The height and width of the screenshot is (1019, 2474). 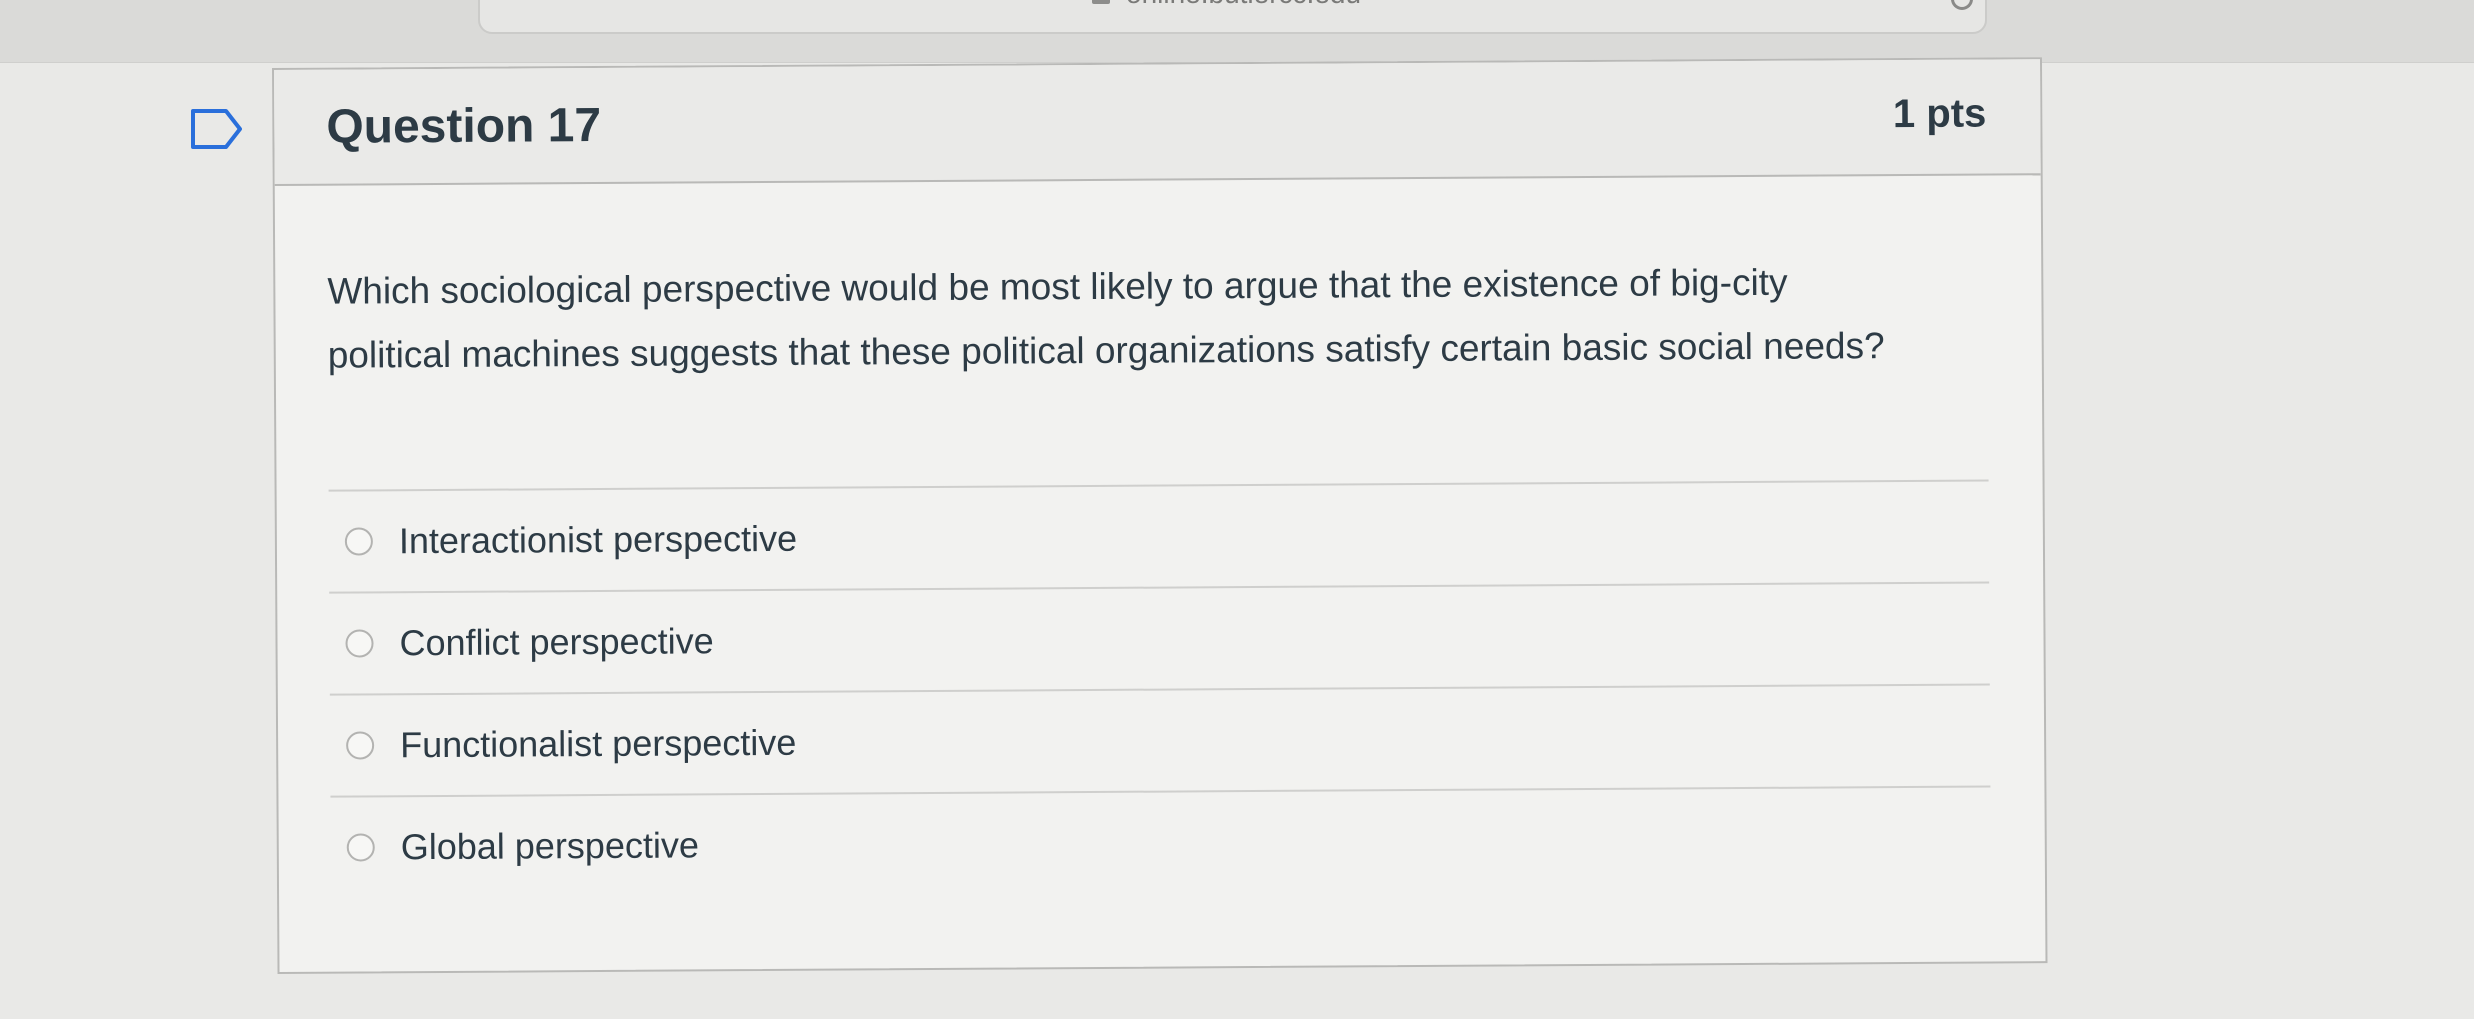 I want to click on address-bar: online.butlercc.edu, so click(x=1232, y=17).